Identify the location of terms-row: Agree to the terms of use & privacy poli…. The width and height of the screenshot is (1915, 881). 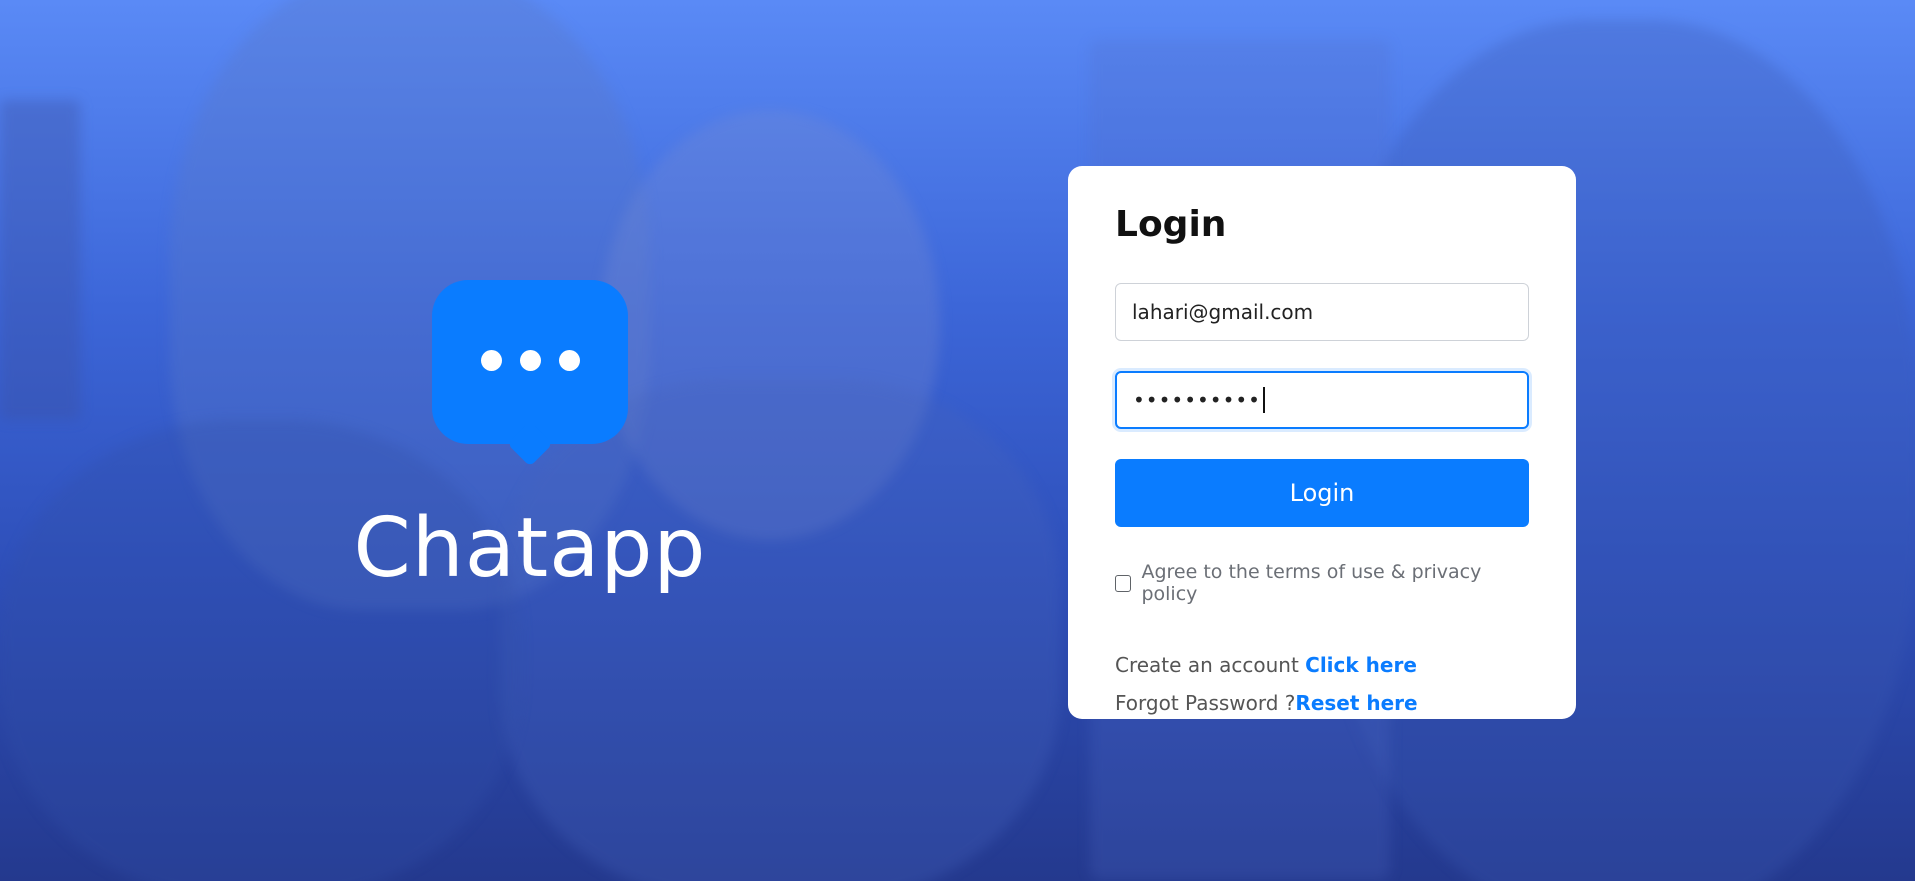
(1322, 583).